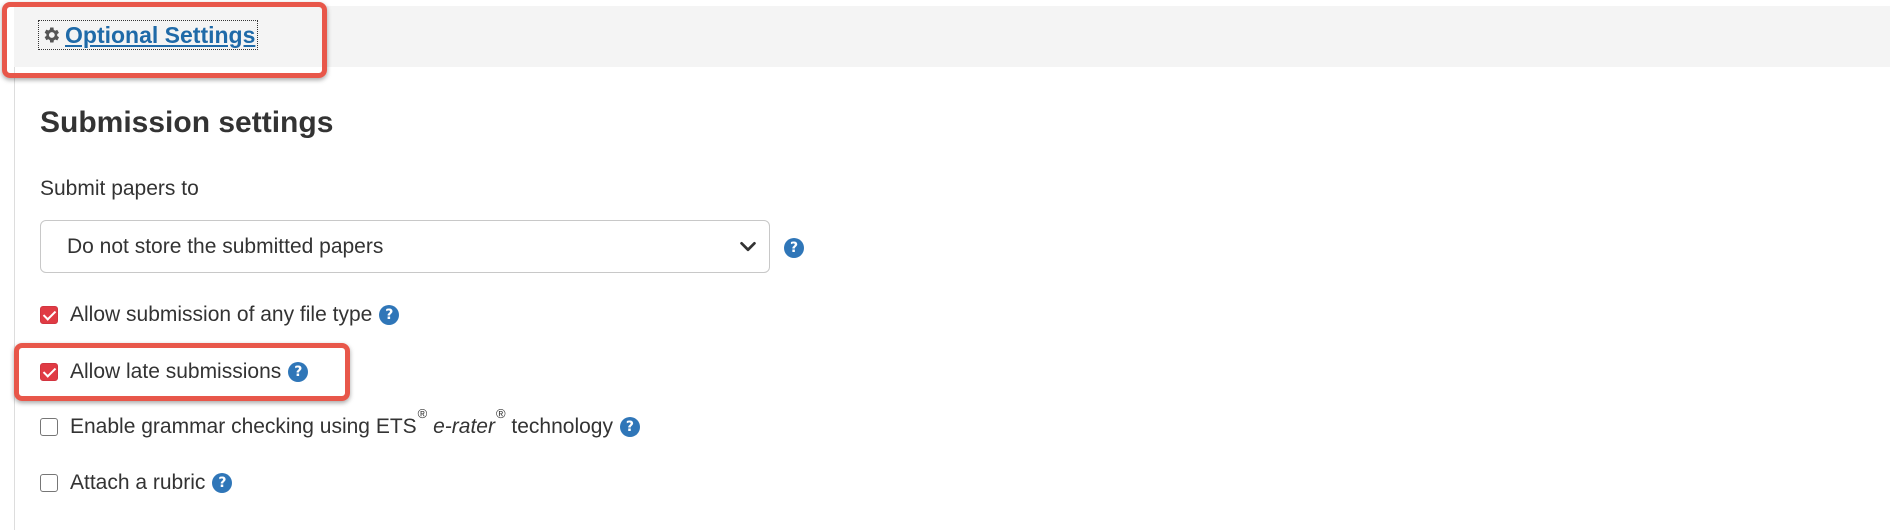  What do you see at coordinates (164, 40) in the screenshot?
I see `highlight-annotation-optional-settings` at bounding box center [164, 40].